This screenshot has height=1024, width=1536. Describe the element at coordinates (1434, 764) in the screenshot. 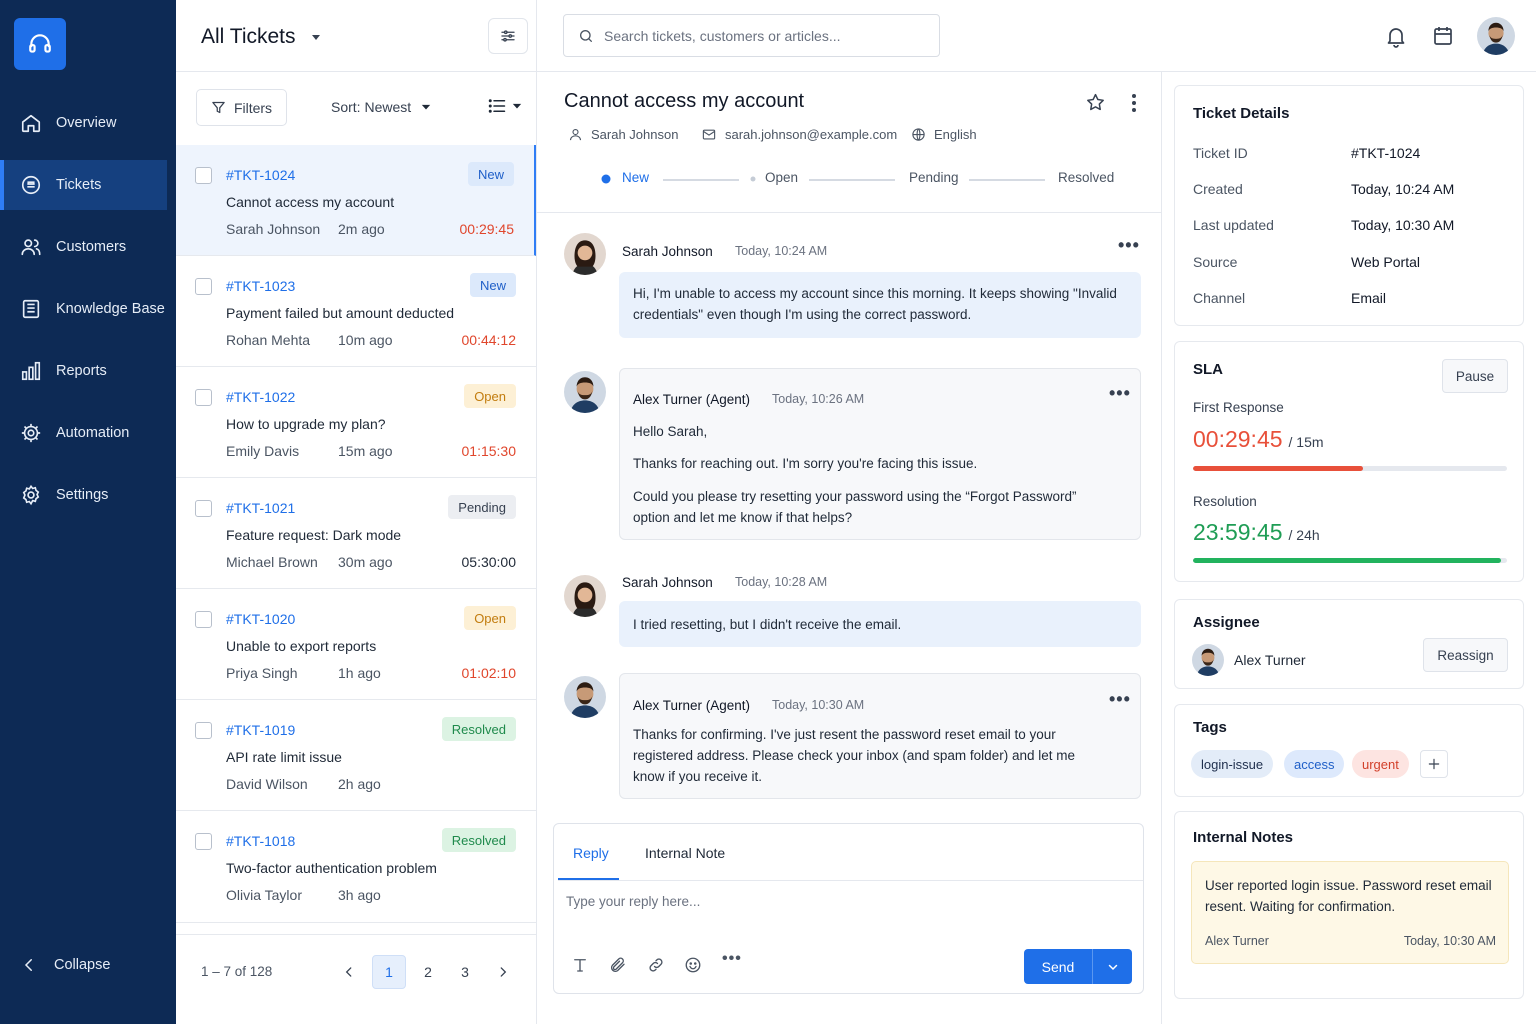

I see `add-tag-button` at that location.